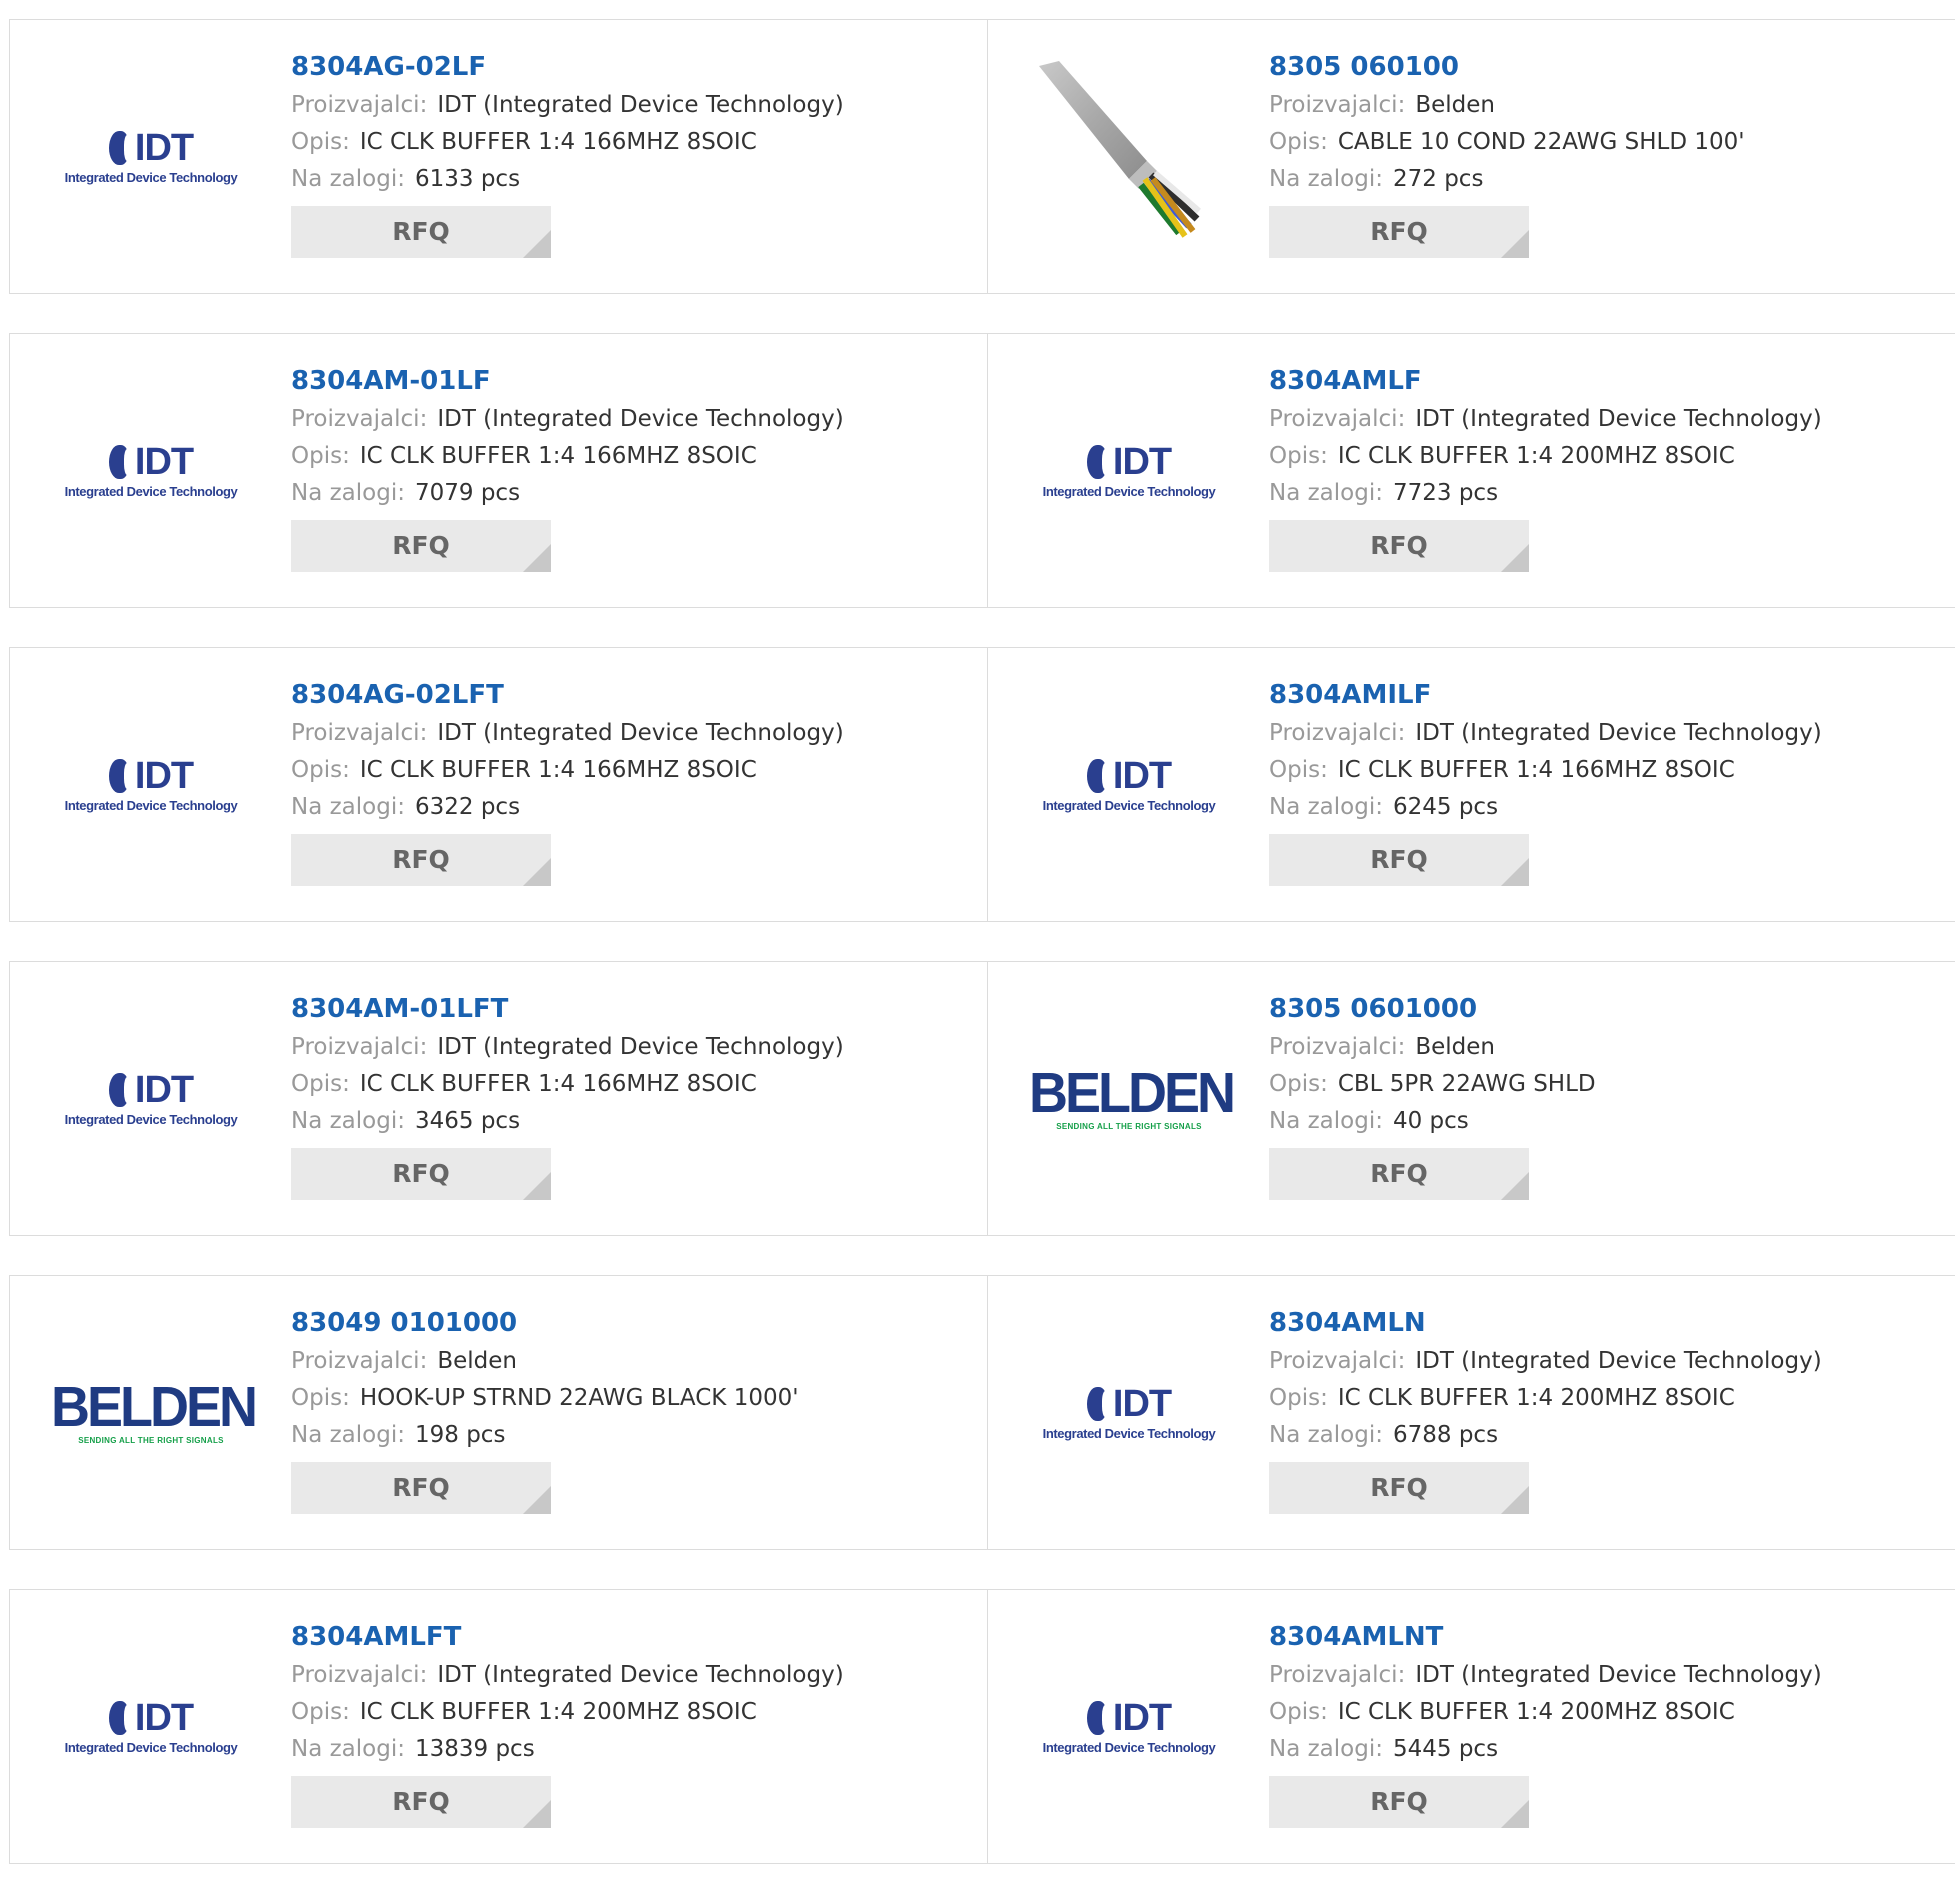 The width and height of the screenshot is (1955, 1903). I want to click on stock-value: 6245 pcs, so click(1445, 807).